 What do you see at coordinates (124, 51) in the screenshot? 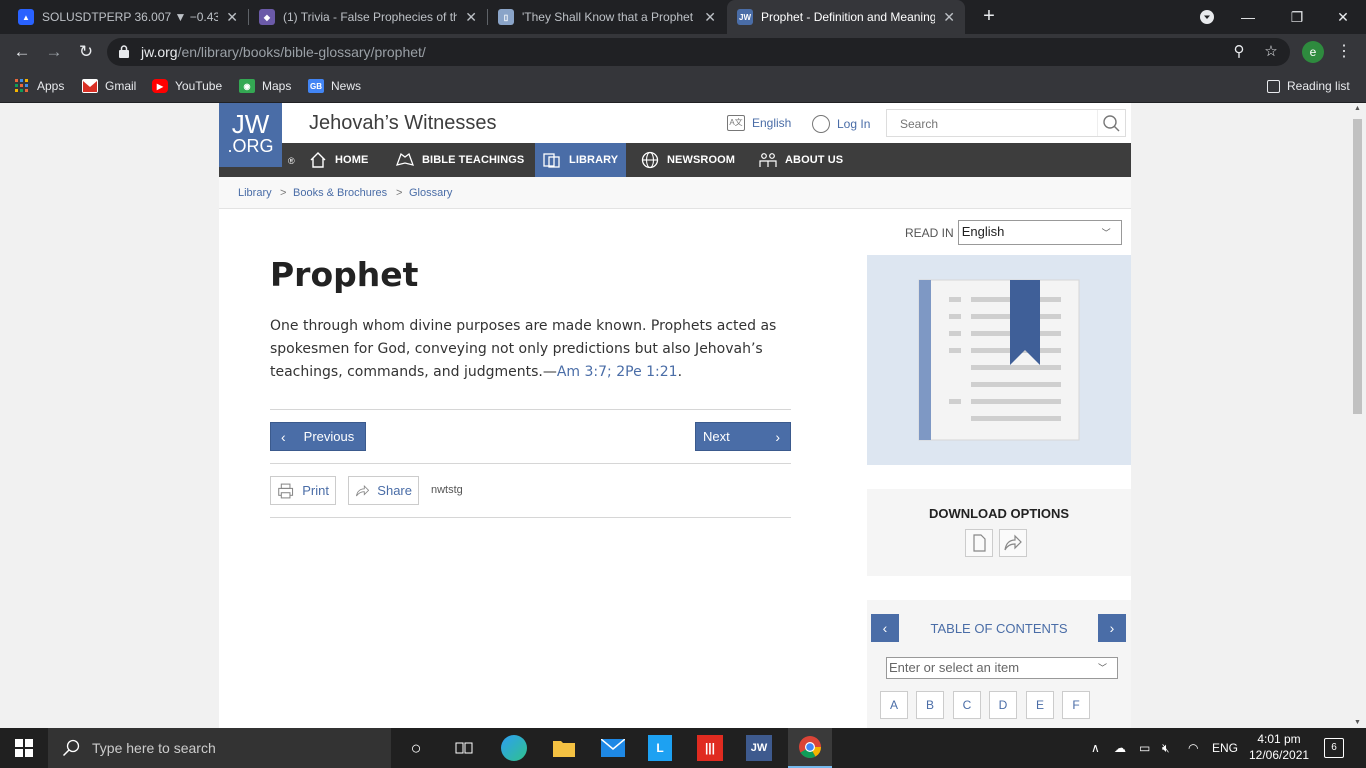
I see `lock-icon` at bounding box center [124, 51].